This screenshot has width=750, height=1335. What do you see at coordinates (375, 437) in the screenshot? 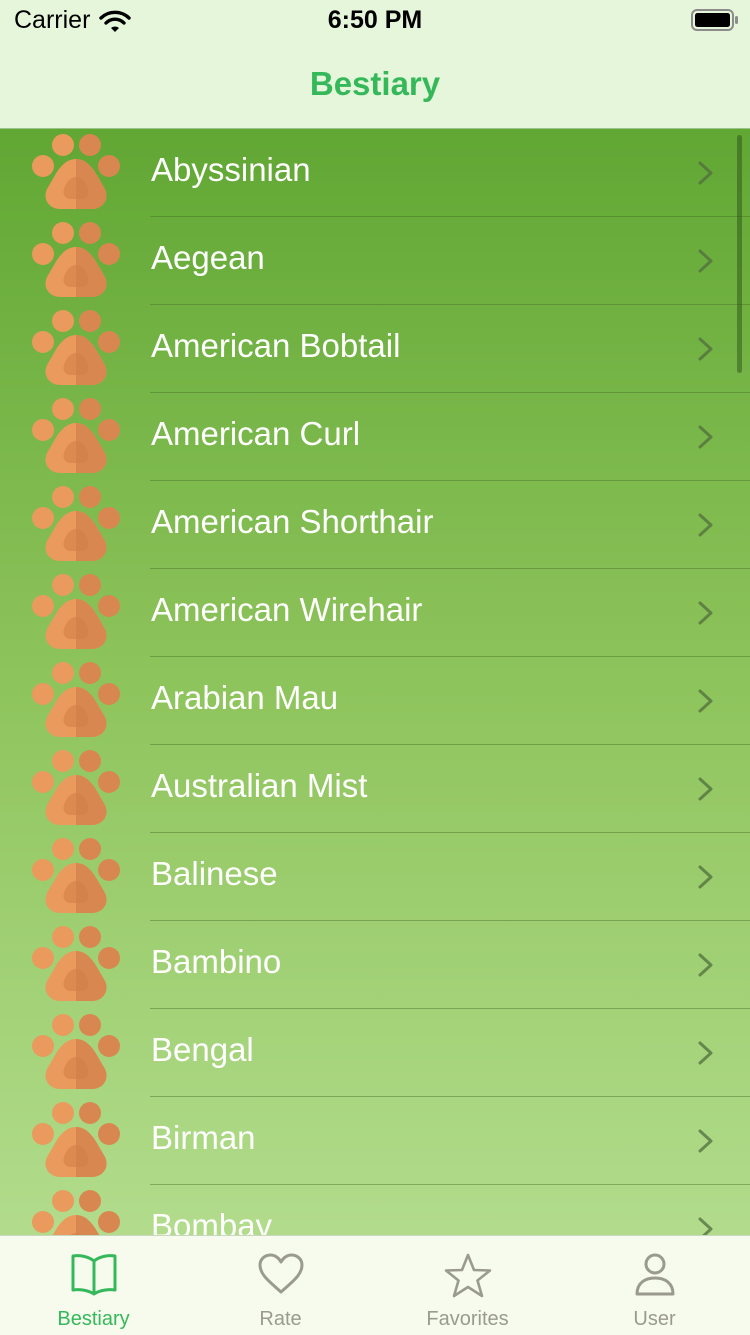
I see `list-item: American Curl` at bounding box center [375, 437].